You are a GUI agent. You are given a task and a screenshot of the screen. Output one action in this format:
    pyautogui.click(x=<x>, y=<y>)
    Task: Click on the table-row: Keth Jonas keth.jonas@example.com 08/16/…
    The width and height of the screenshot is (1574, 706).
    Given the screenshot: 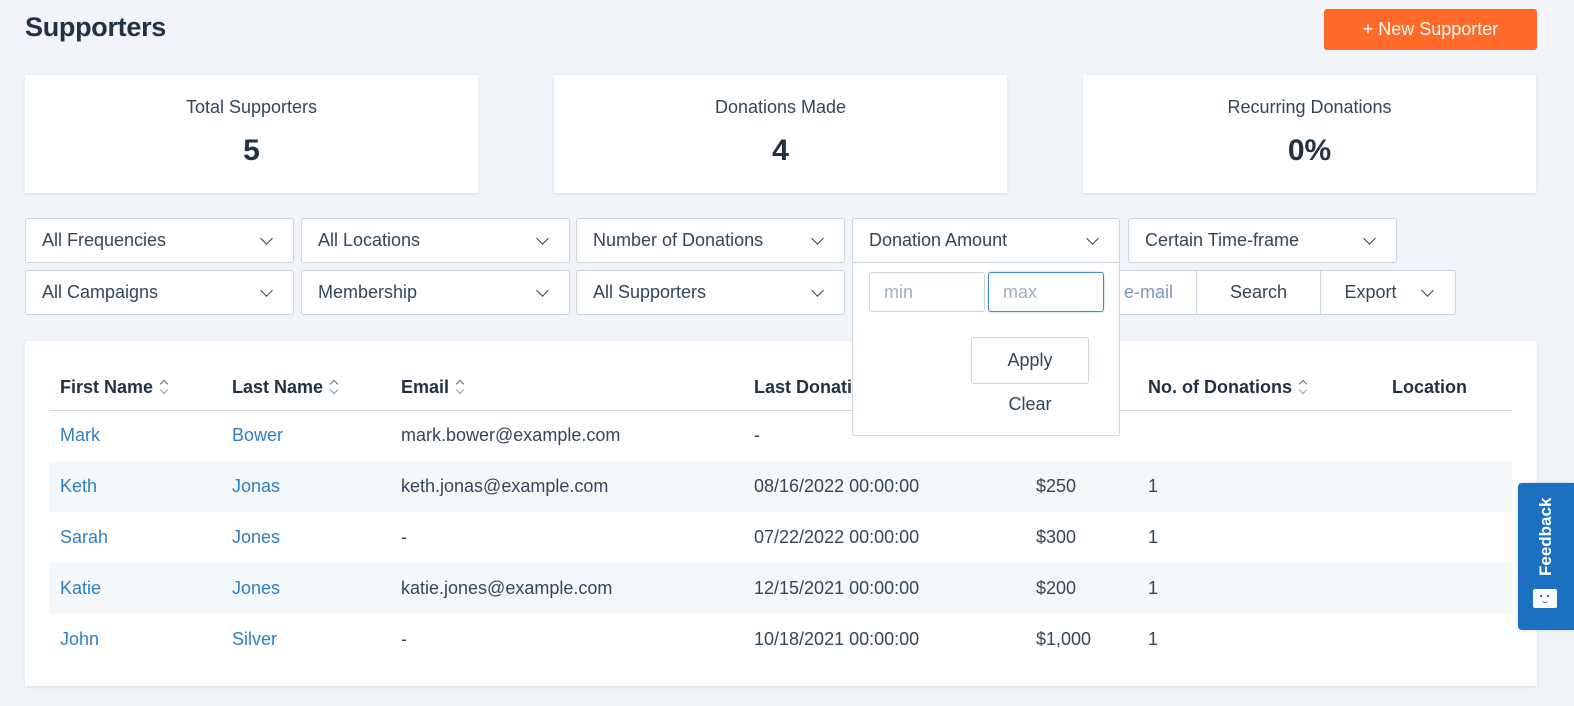 What is the action you would take?
    pyautogui.click(x=780, y=486)
    